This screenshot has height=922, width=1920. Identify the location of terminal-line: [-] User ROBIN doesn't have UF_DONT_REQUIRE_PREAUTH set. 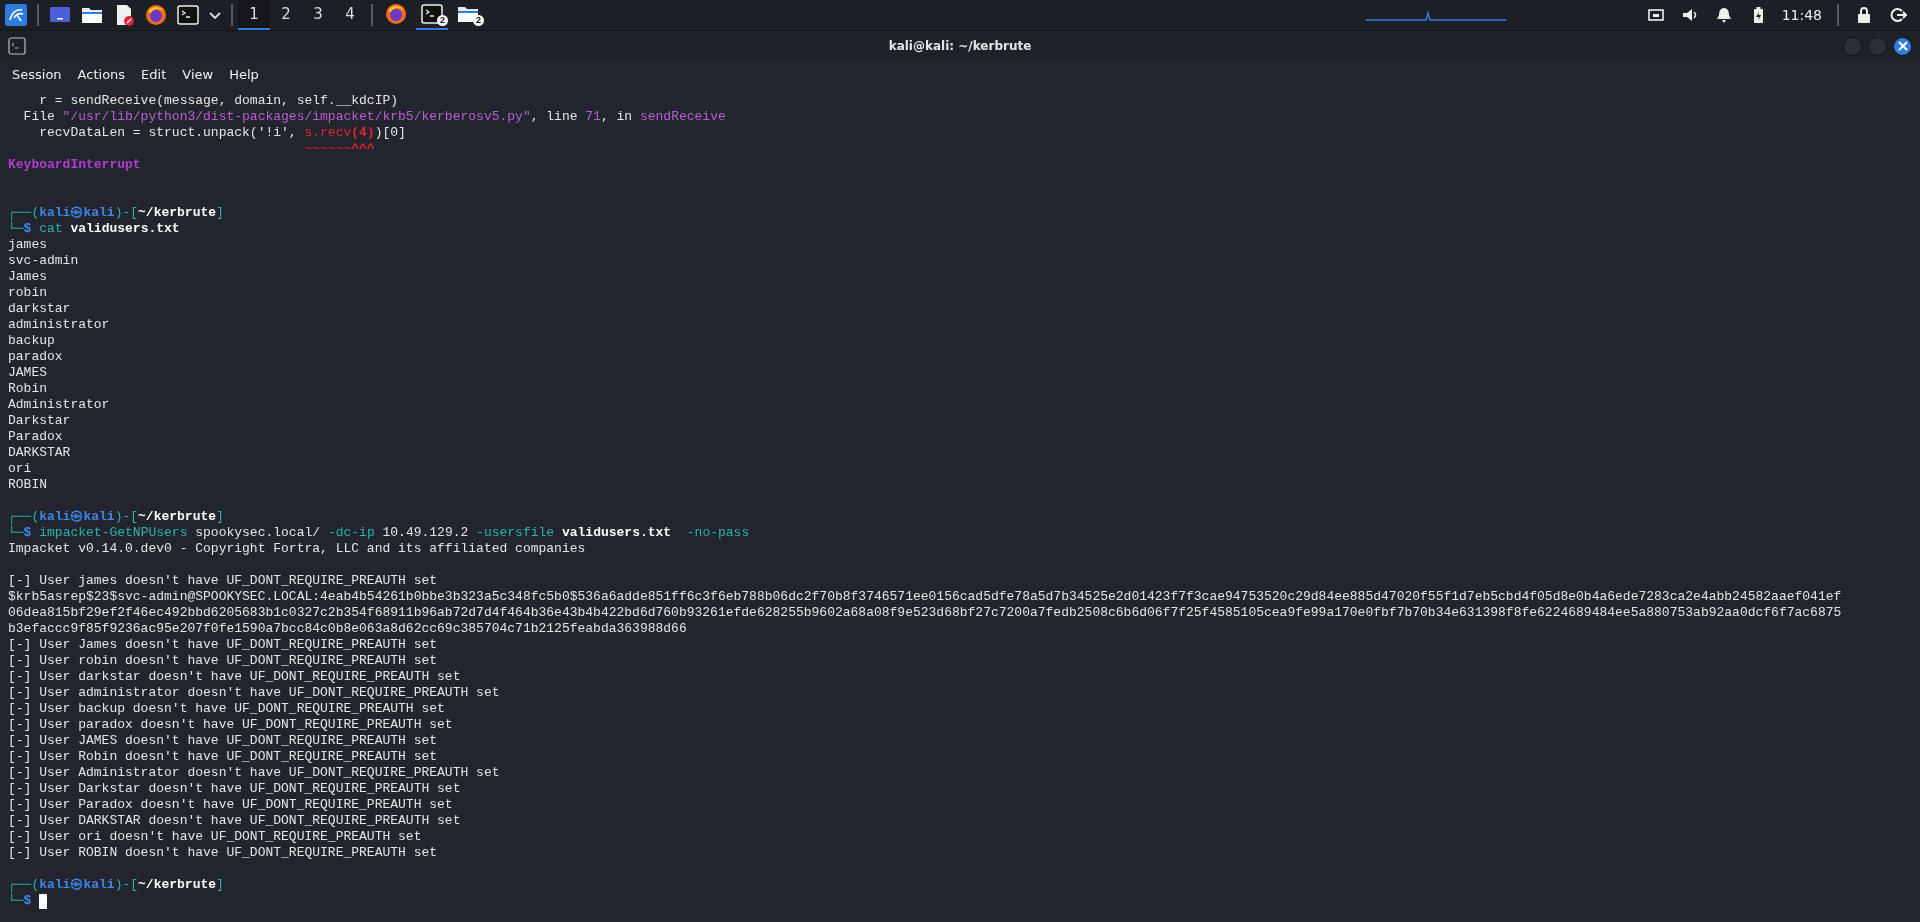
(223, 853).